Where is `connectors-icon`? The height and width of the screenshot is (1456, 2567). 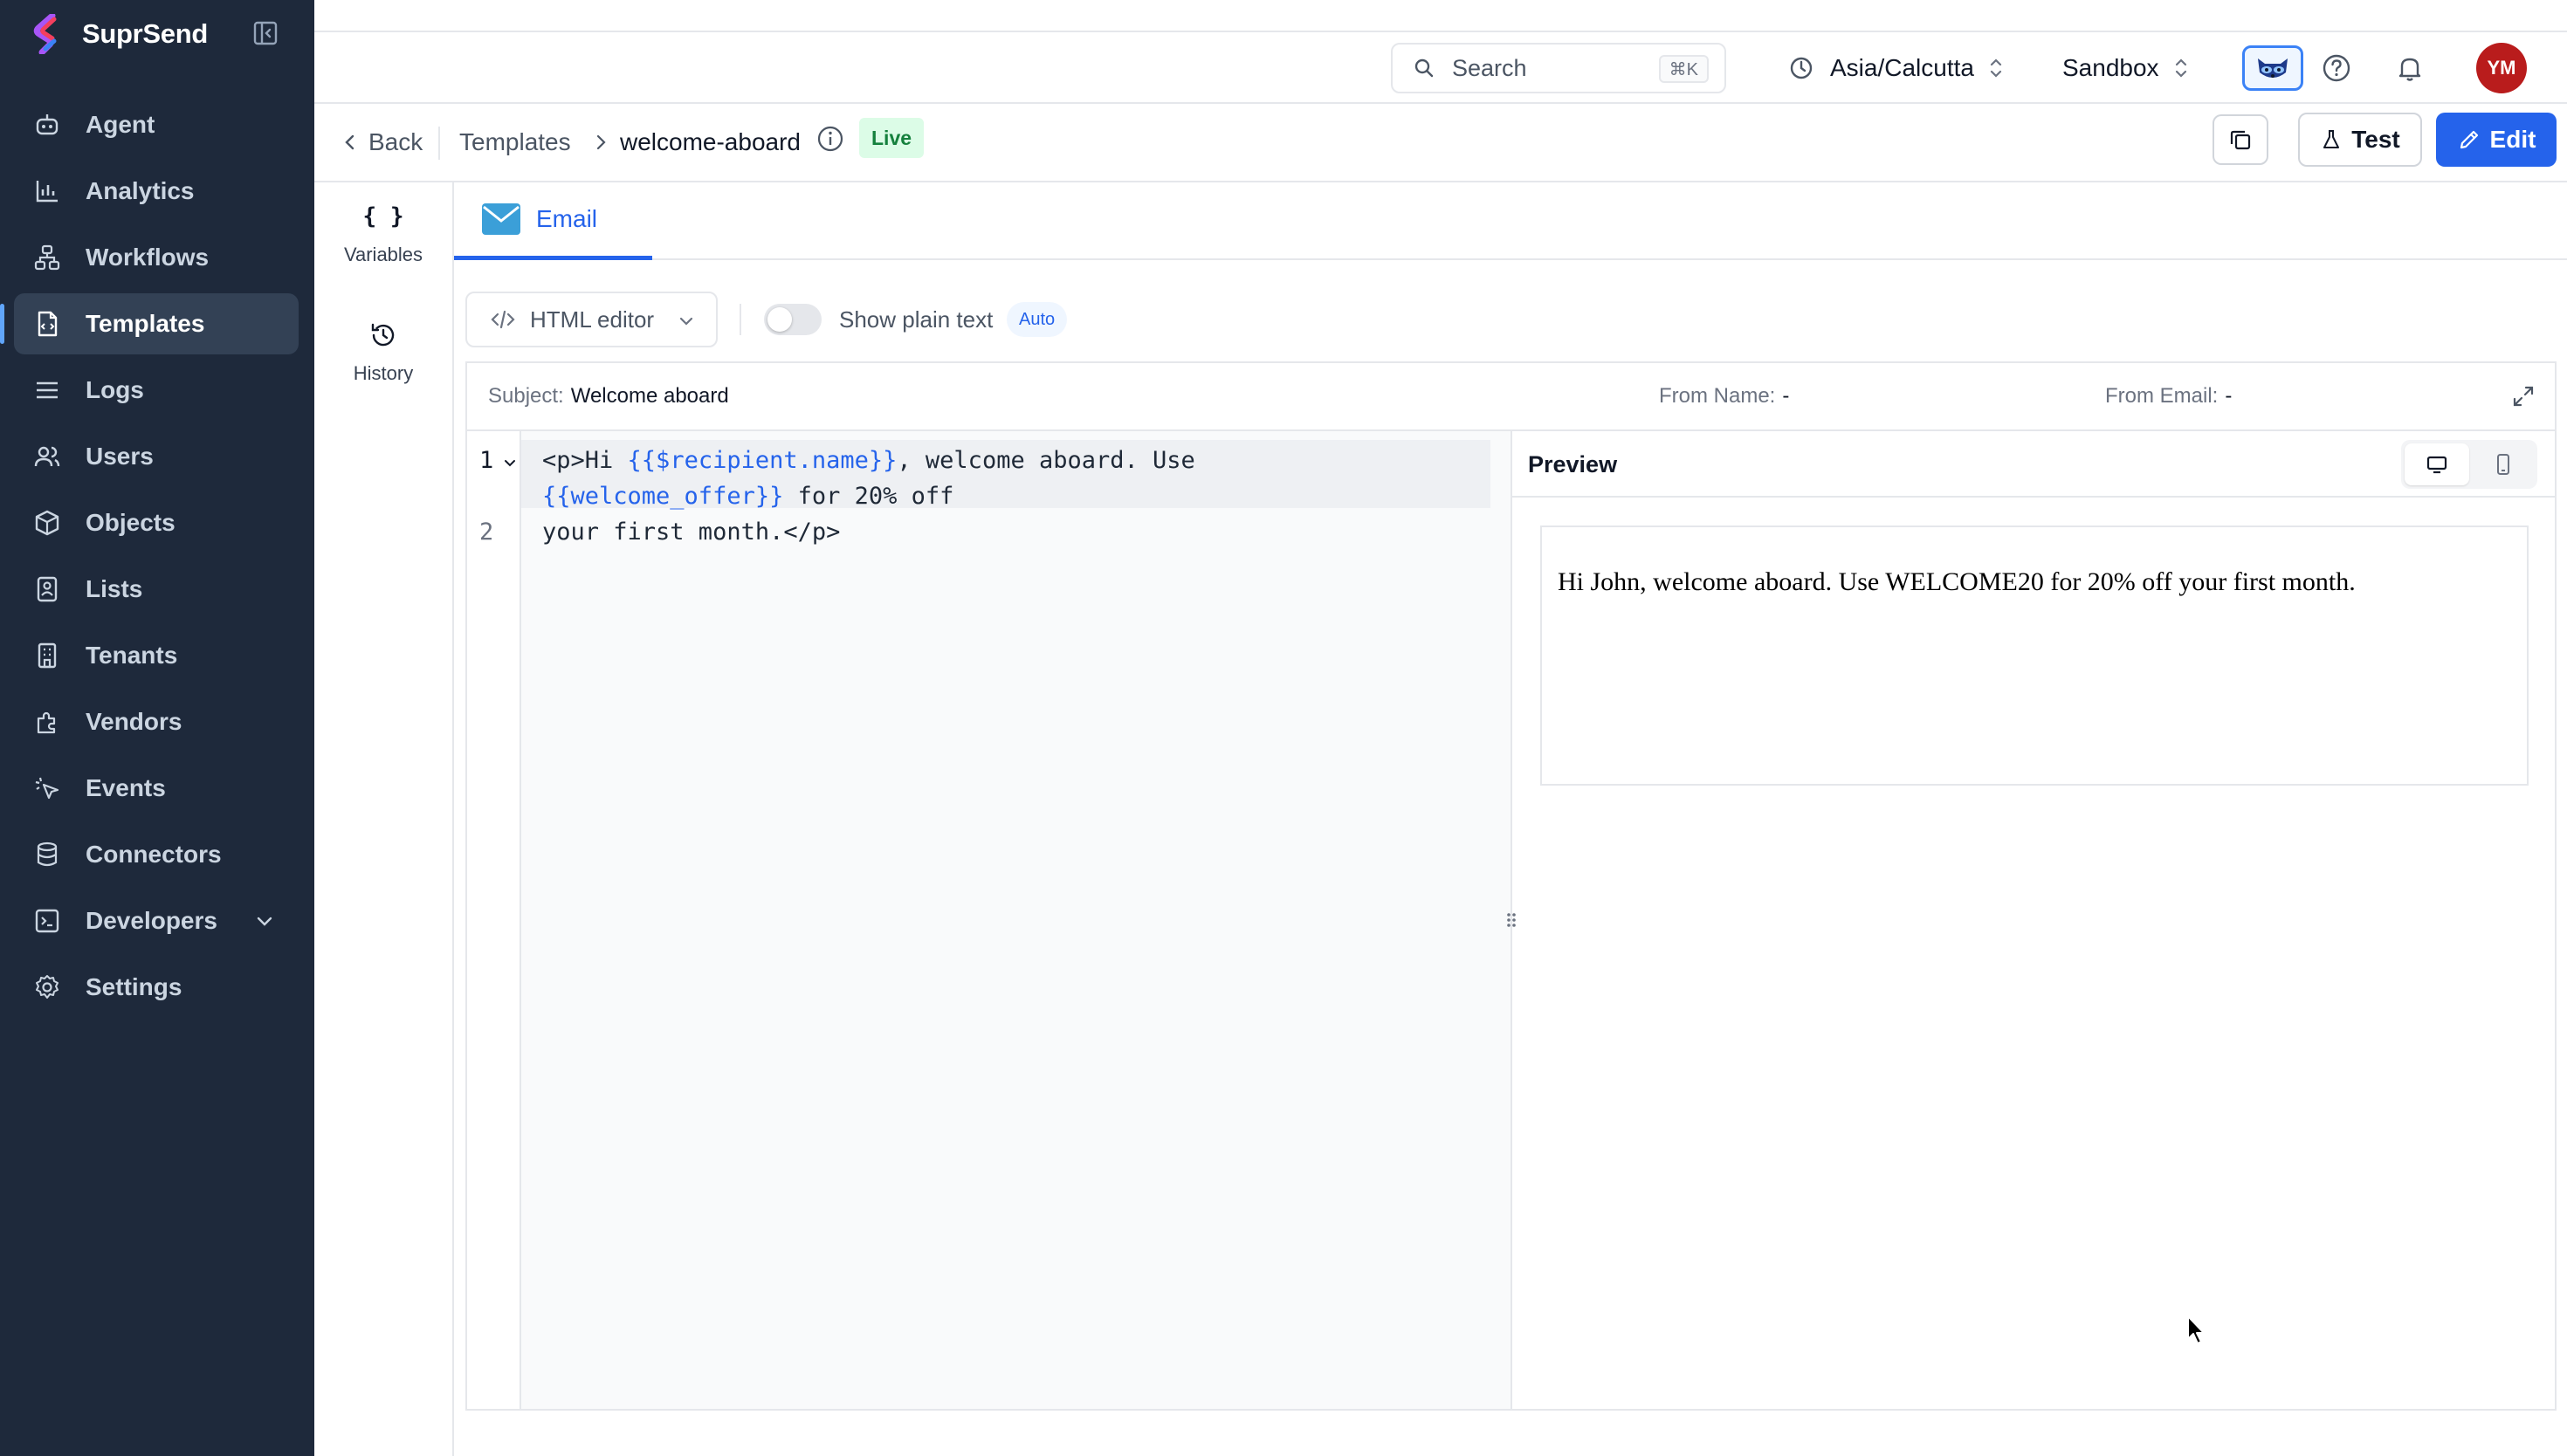 connectors-icon is located at coordinates (47, 854).